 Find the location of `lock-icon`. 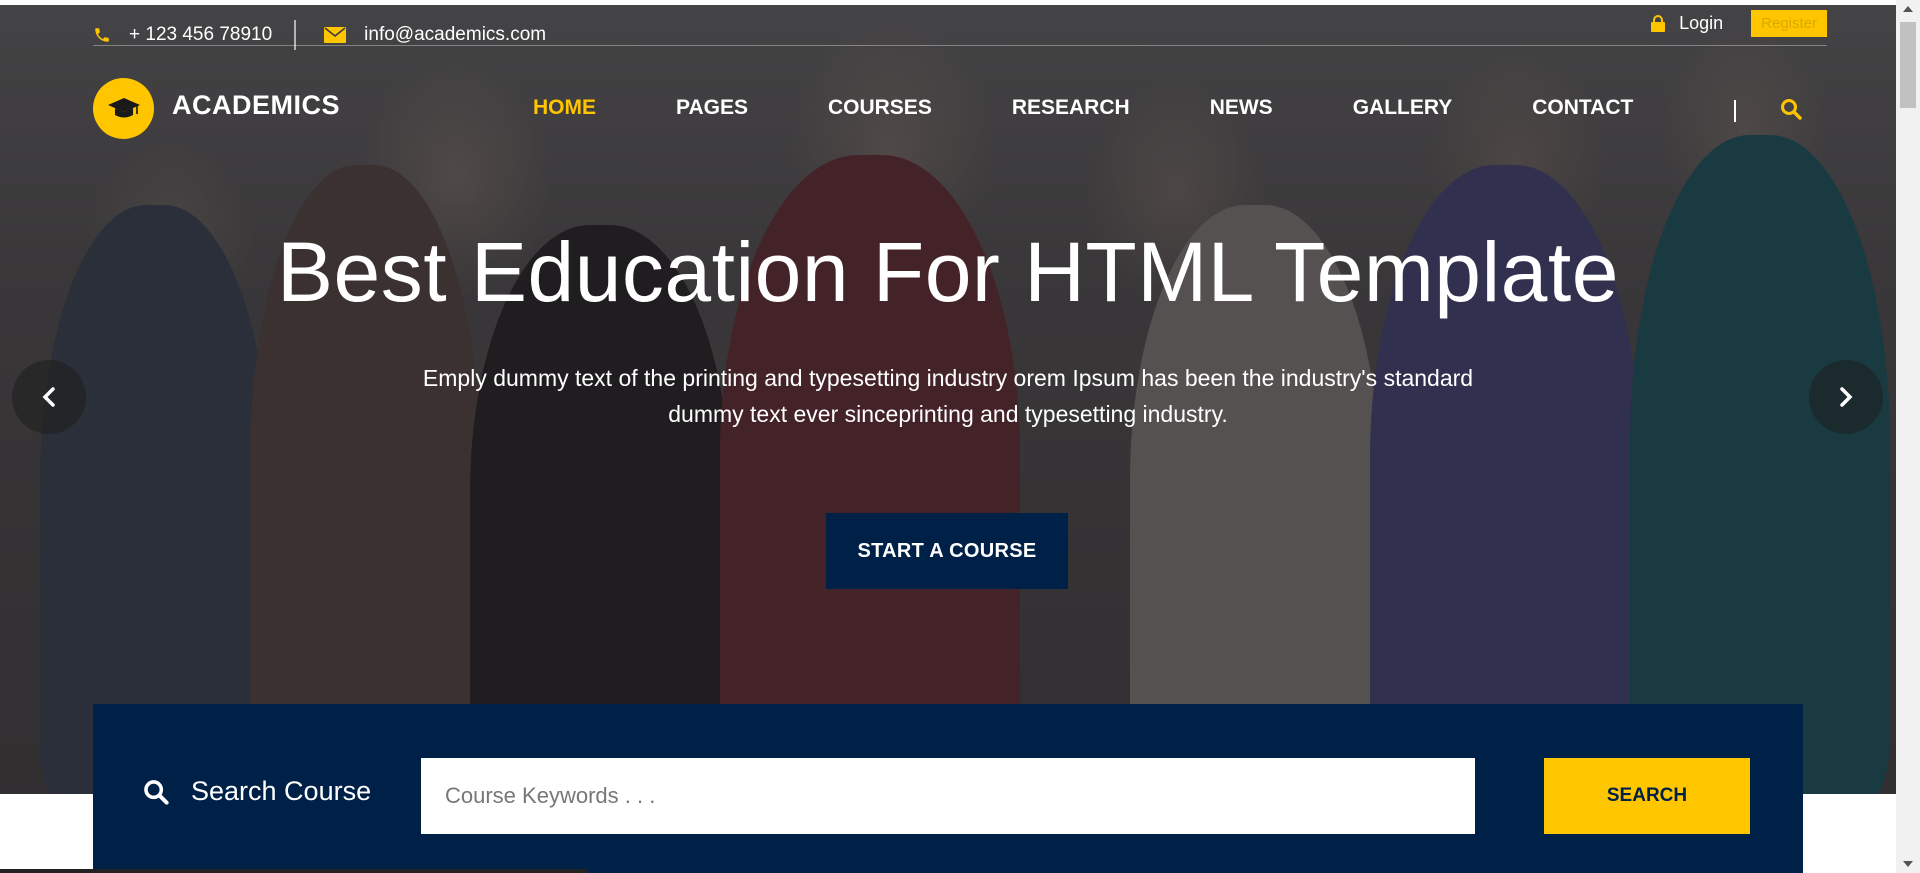

lock-icon is located at coordinates (1658, 23).